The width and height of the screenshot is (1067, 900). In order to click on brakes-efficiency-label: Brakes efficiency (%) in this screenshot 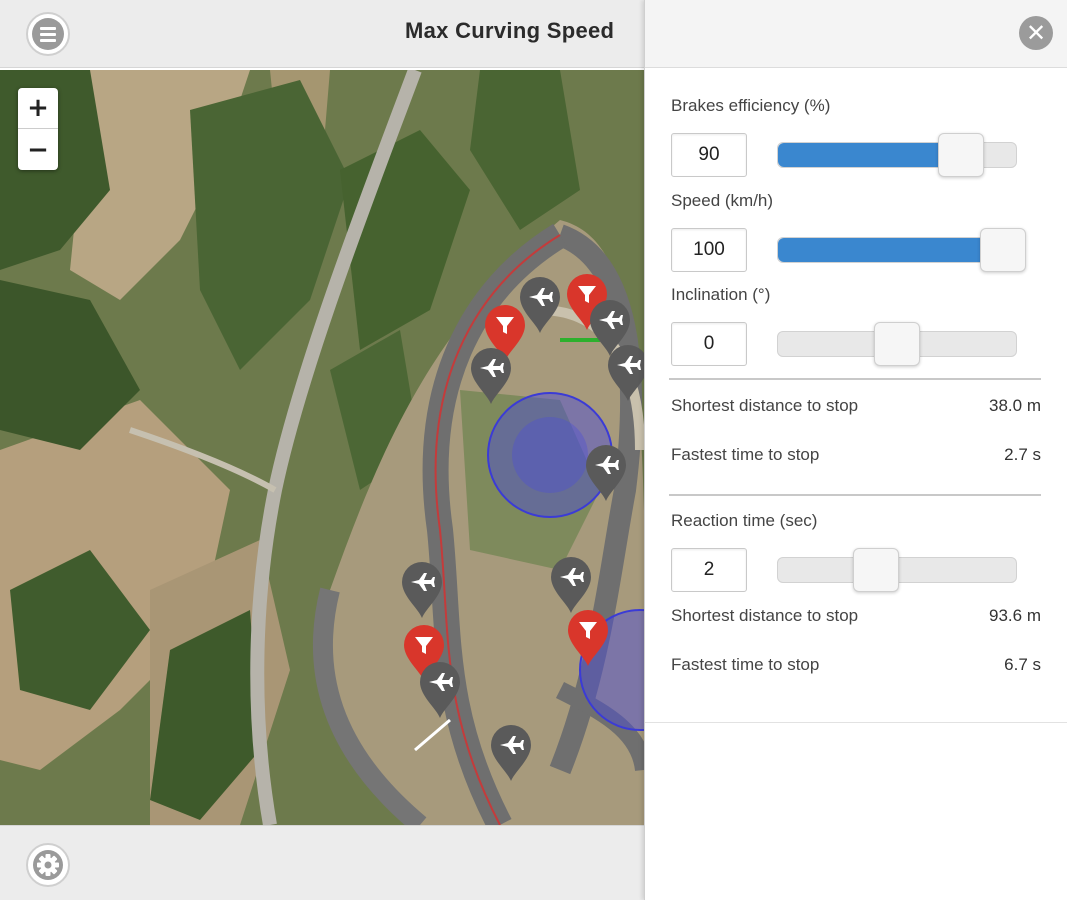, I will do `click(751, 105)`.